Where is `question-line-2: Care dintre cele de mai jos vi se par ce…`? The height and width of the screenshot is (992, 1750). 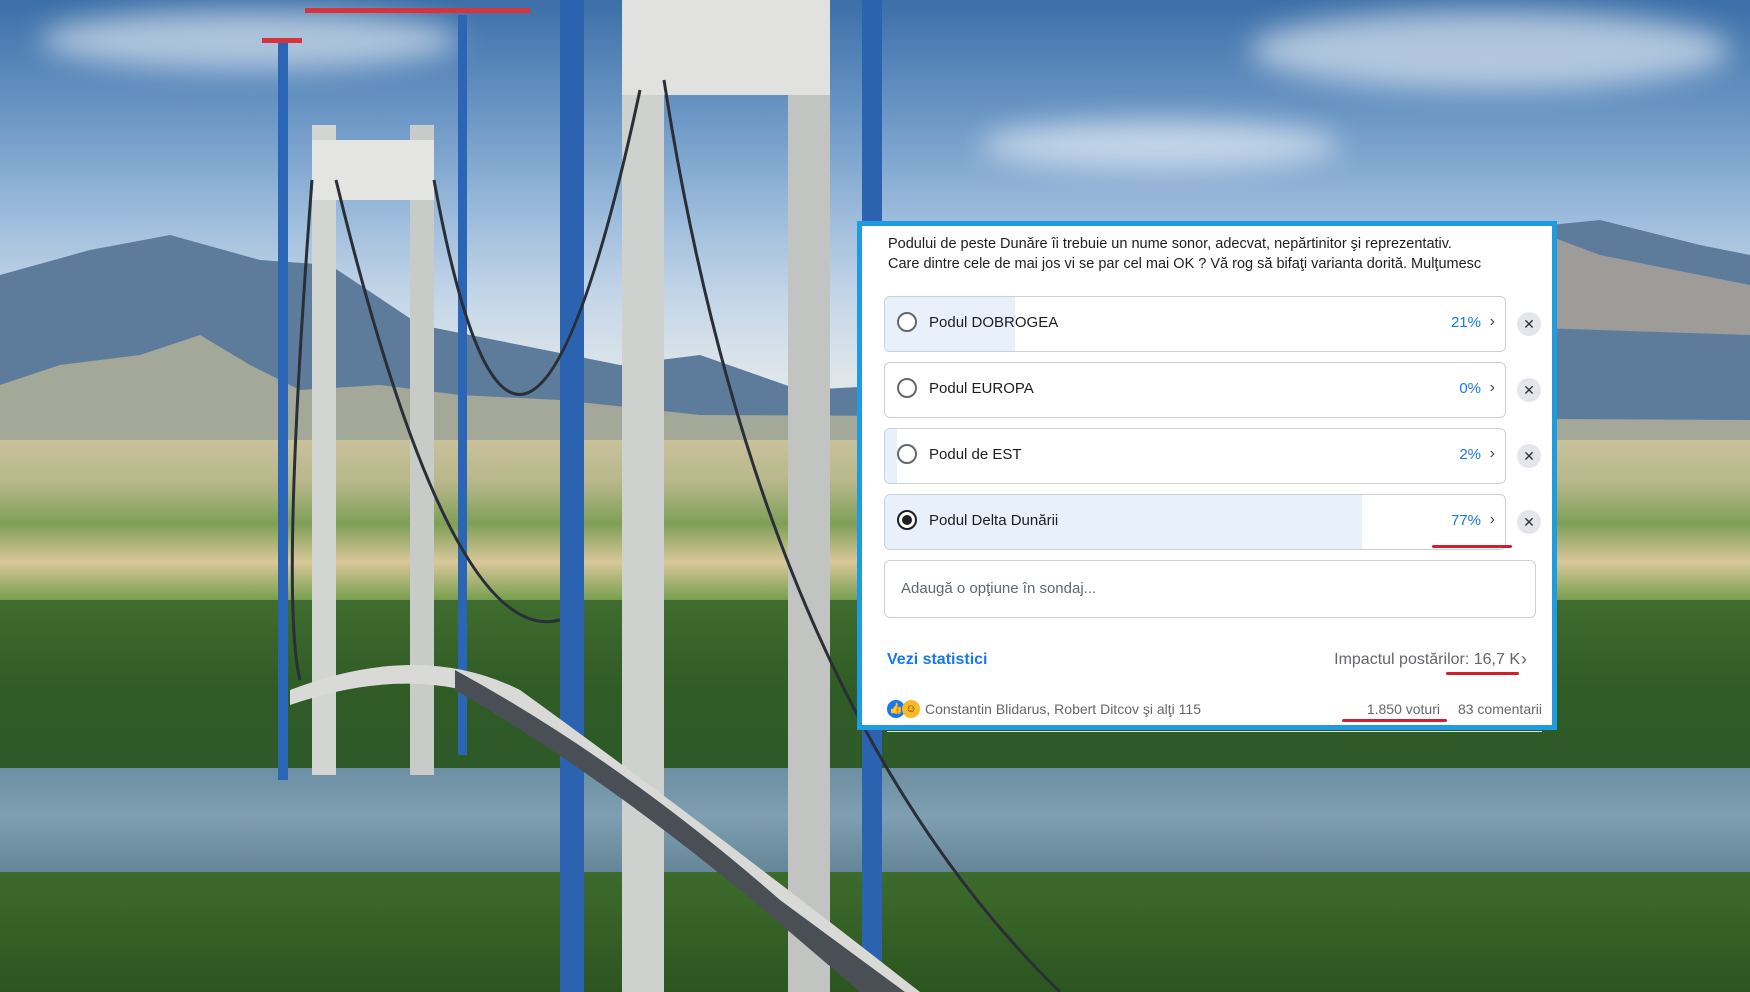 question-line-2: Care dintre cele de mai jos vi se par ce… is located at coordinates (1185, 264).